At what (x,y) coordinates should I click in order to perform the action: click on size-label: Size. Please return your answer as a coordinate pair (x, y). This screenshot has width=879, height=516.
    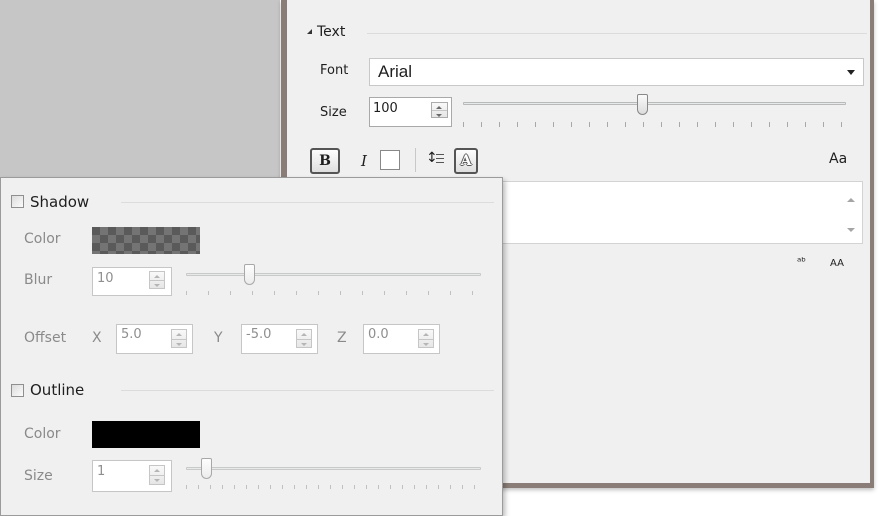
    Looking at the image, I should click on (333, 112).